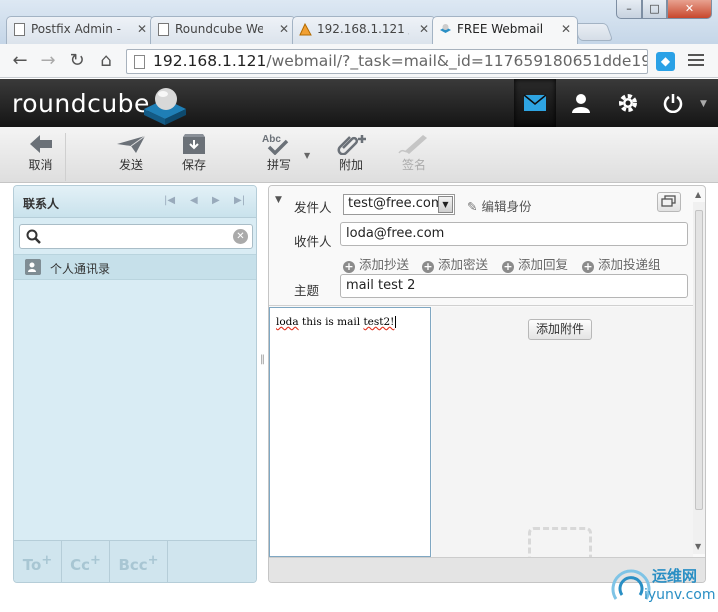 The width and height of the screenshot is (718, 612). I want to click on gear-icon, so click(628, 103).